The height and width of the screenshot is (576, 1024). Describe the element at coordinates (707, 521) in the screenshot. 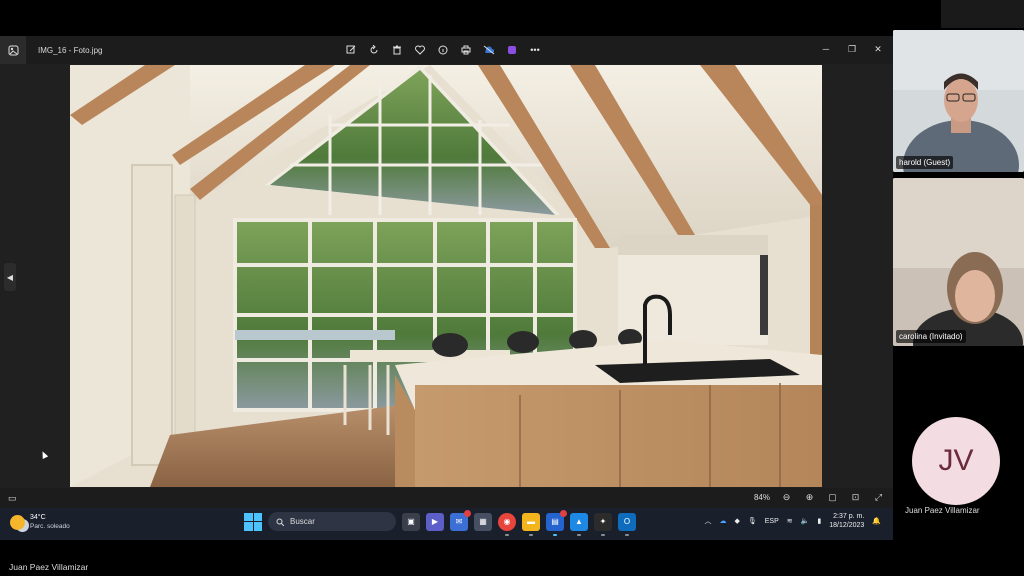

I see `chevron-up-icon: ︿` at that location.